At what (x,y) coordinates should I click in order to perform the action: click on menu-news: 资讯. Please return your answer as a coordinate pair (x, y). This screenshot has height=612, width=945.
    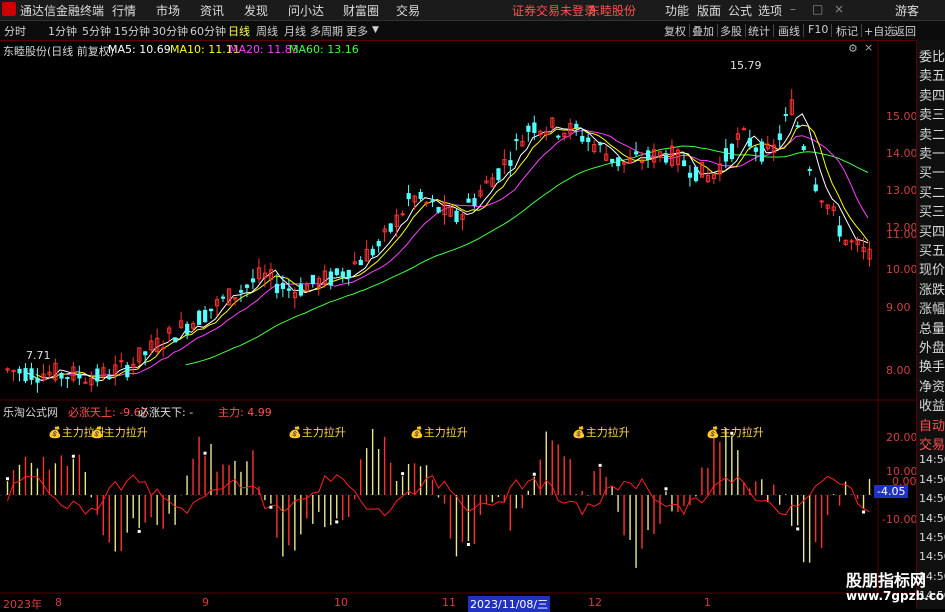
    Looking at the image, I should click on (212, 10).